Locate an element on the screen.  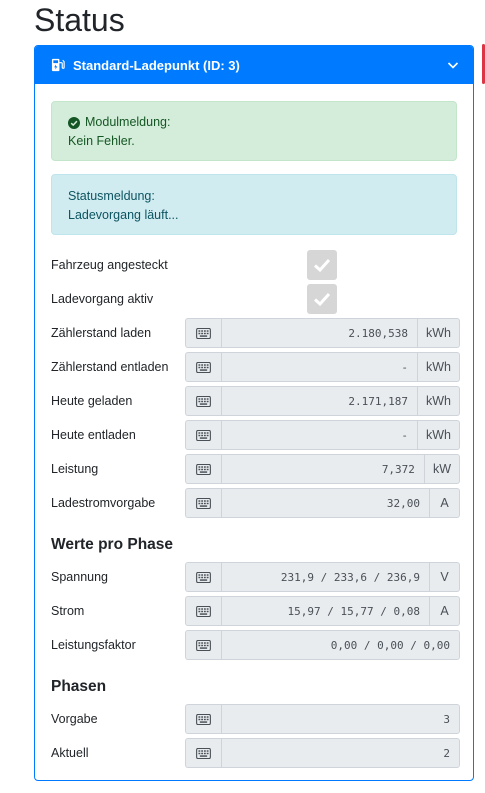
value-row: Heute geladen 2.171,187 kWh is located at coordinates (255, 401).